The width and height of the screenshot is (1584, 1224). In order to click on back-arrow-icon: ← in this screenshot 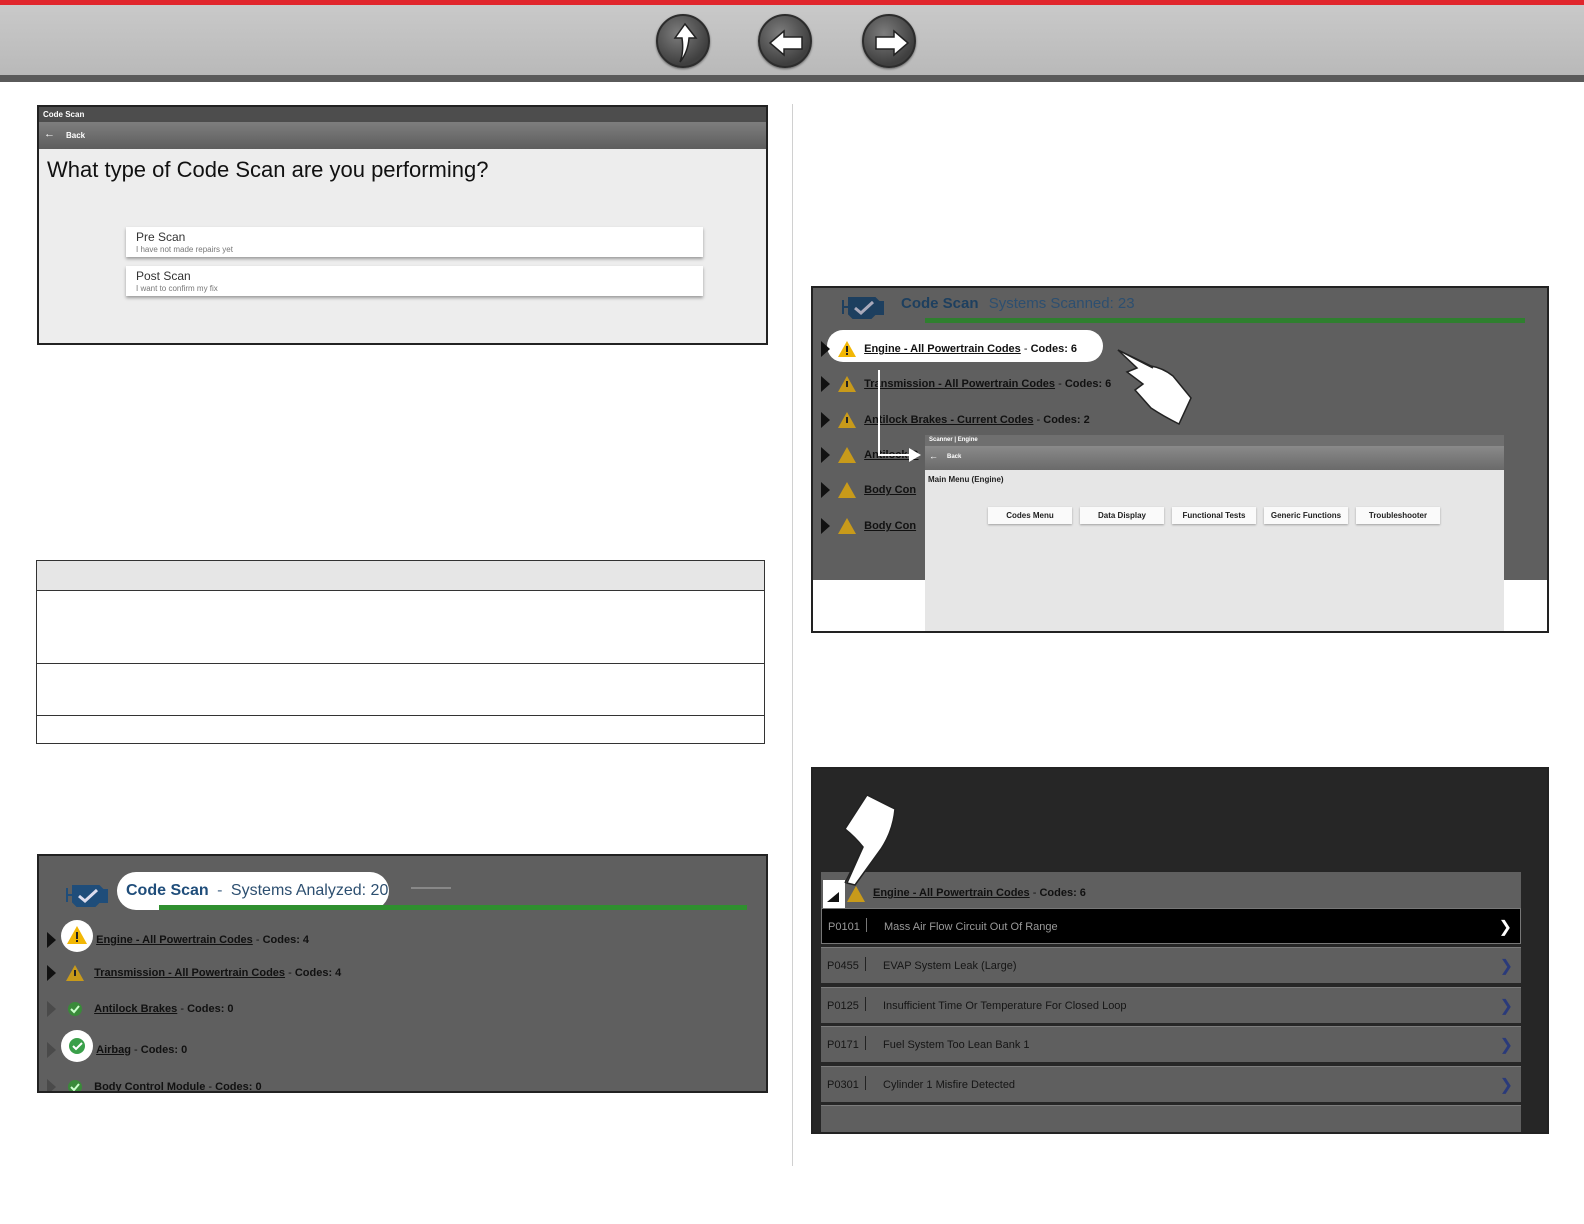, I will do `click(49, 134)`.